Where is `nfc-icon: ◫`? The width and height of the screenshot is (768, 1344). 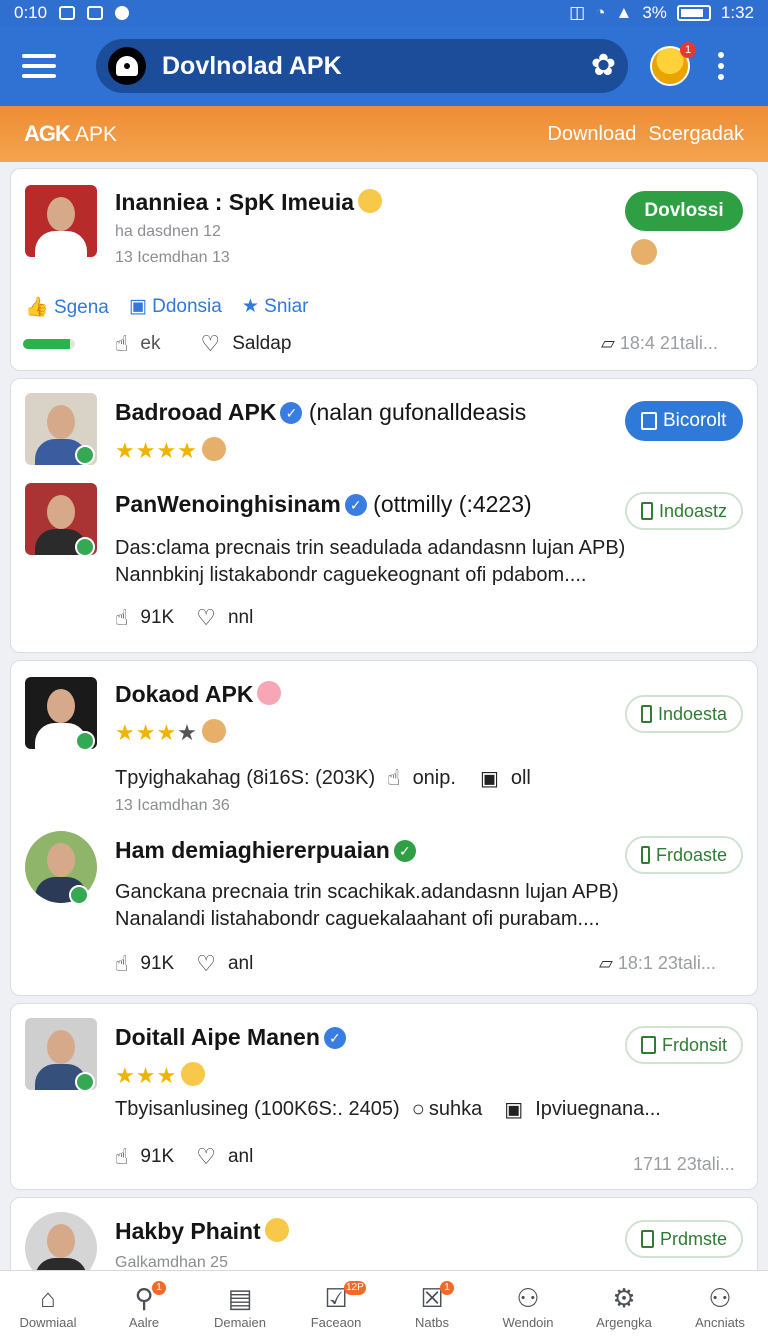 nfc-icon: ◫ is located at coordinates (577, 12).